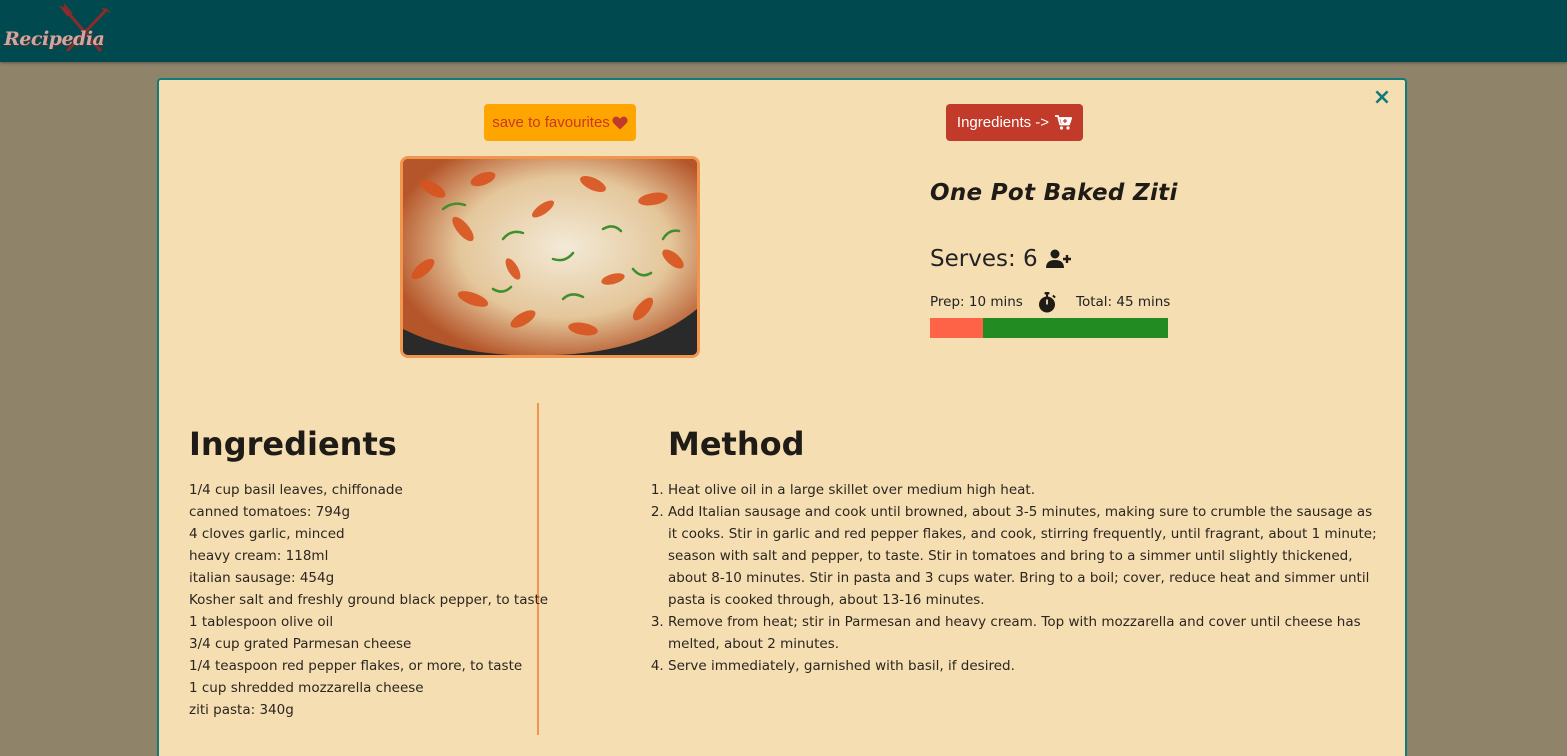  I want to click on ingredient-item: 1/4 cup basil leaves, chiffonade, so click(296, 490).